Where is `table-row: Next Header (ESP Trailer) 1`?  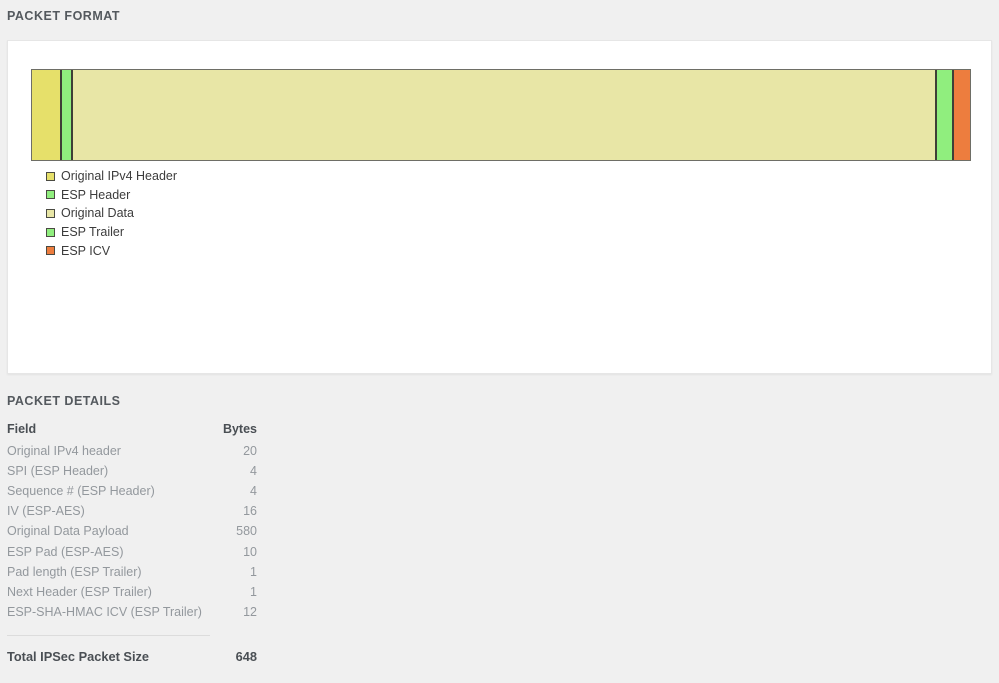
table-row: Next Header (ESP Trailer) 1 is located at coordinates (132, 592).